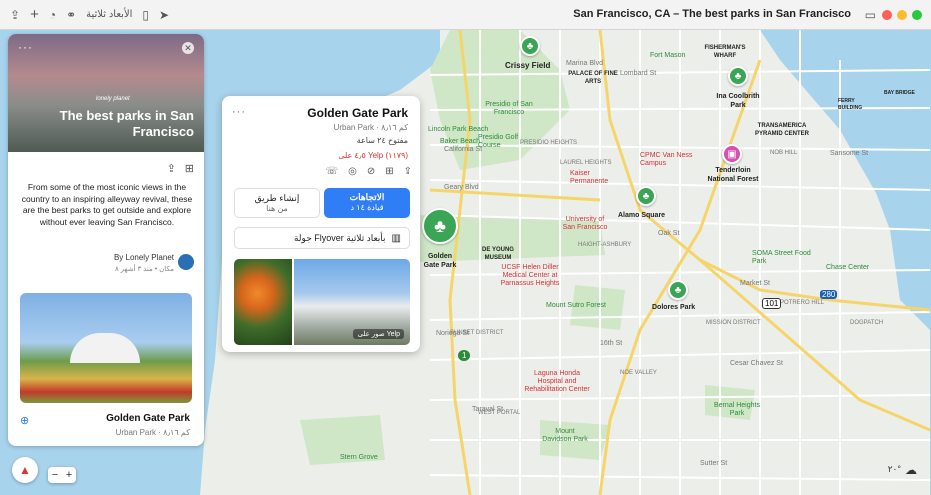 This screenshot has width=931, height=495. Describe the element at coordinates (370, 127) in the screenshot. I see `card-subtitle: Urban Park · كم ٨٫١٦` at that location.